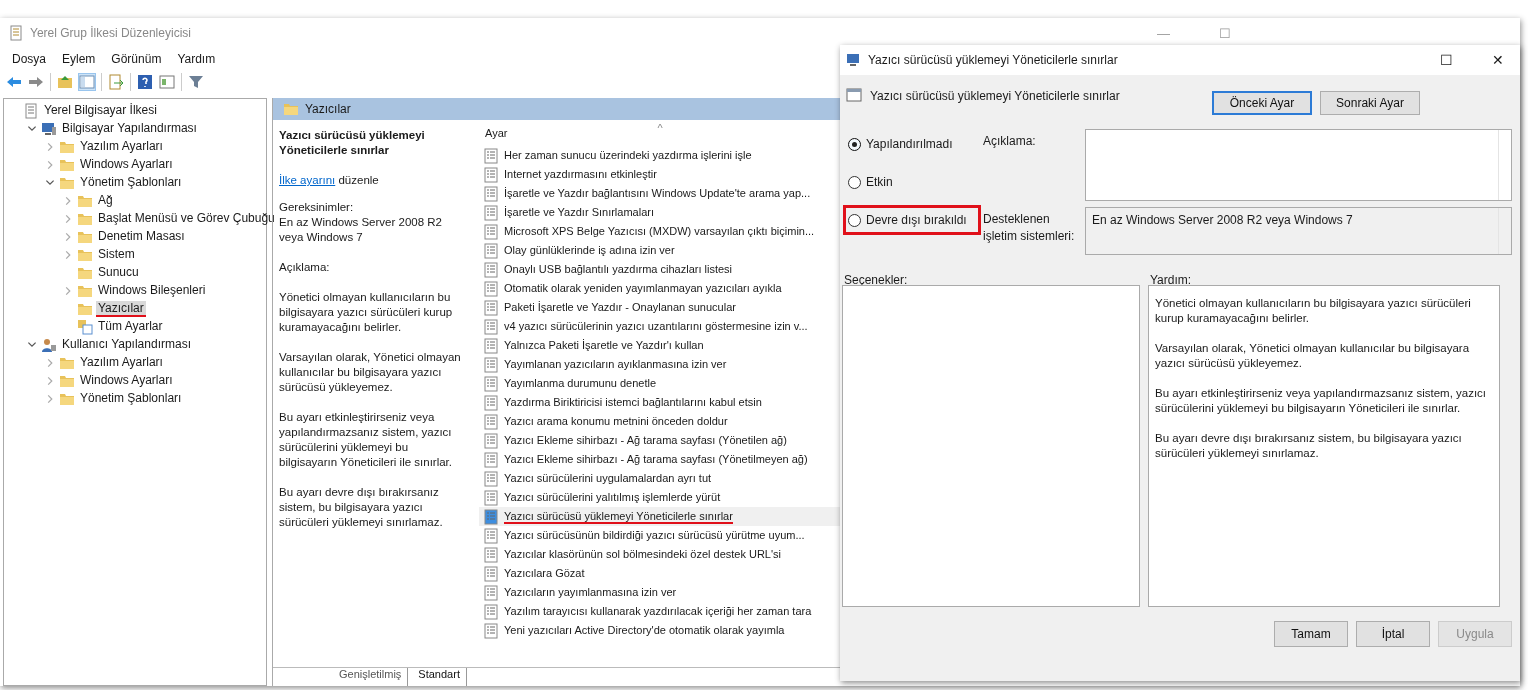 This screenshot has height=690, width=1536. Describe the element at coordinates (366, 312) in the screenshot. I see `description-text: Yönetici olmayan kullanıcıların bu bilgisayara yazıcı sürücüleri kurup kuramayacağını belirler.` at that location.